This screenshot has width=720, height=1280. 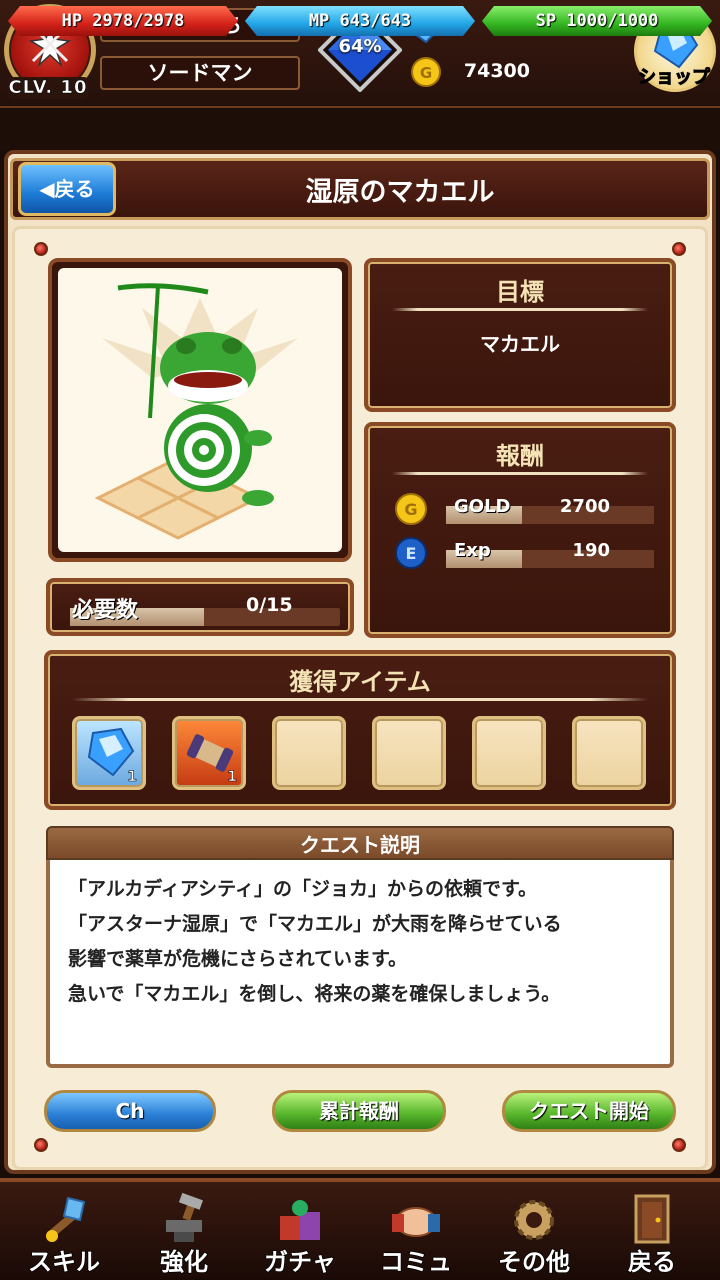 I want to click on reward-value: 2700, so click(x=584, y=506).